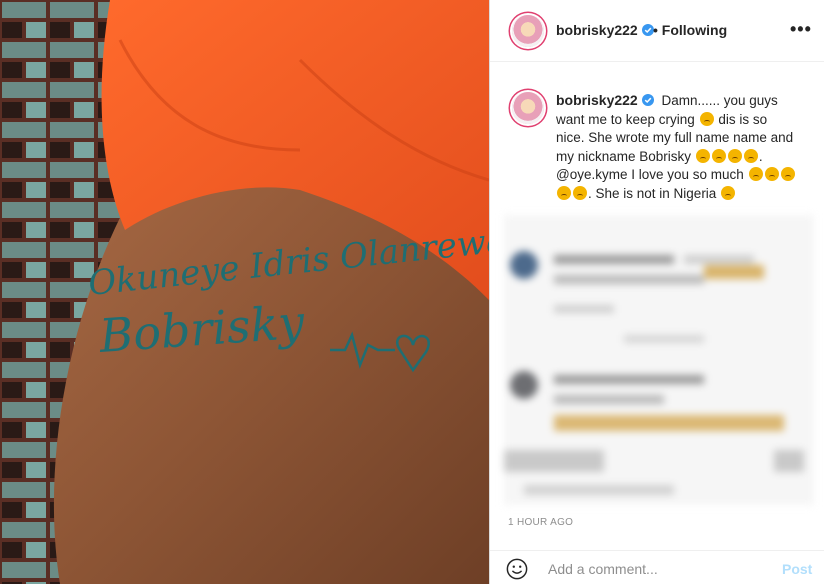  I want to click on caption-avatar, so click(528, 108).